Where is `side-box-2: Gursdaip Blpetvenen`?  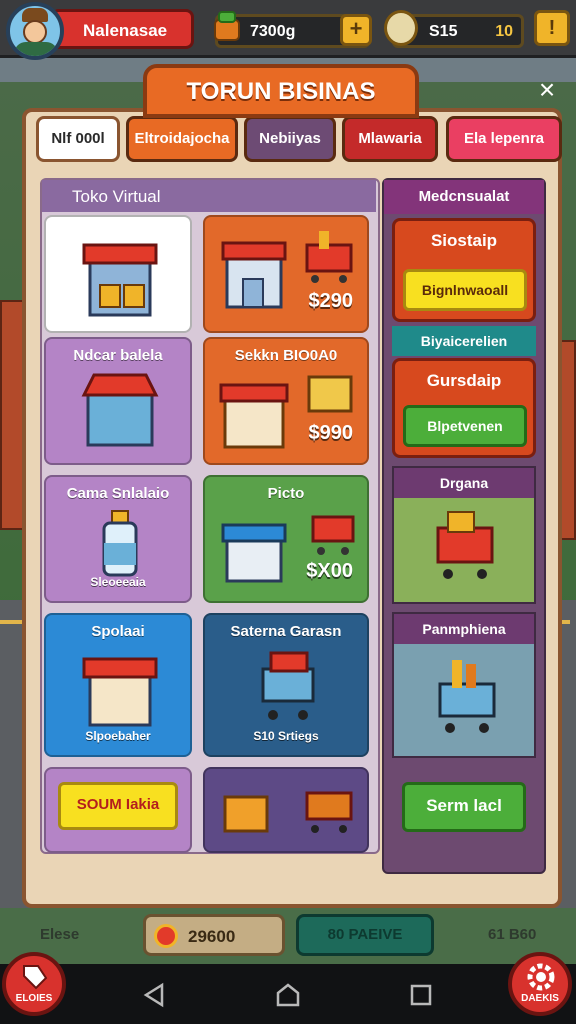
side-box-2: Gursdaip Blpetvenen is located at coordinates (464, 408).